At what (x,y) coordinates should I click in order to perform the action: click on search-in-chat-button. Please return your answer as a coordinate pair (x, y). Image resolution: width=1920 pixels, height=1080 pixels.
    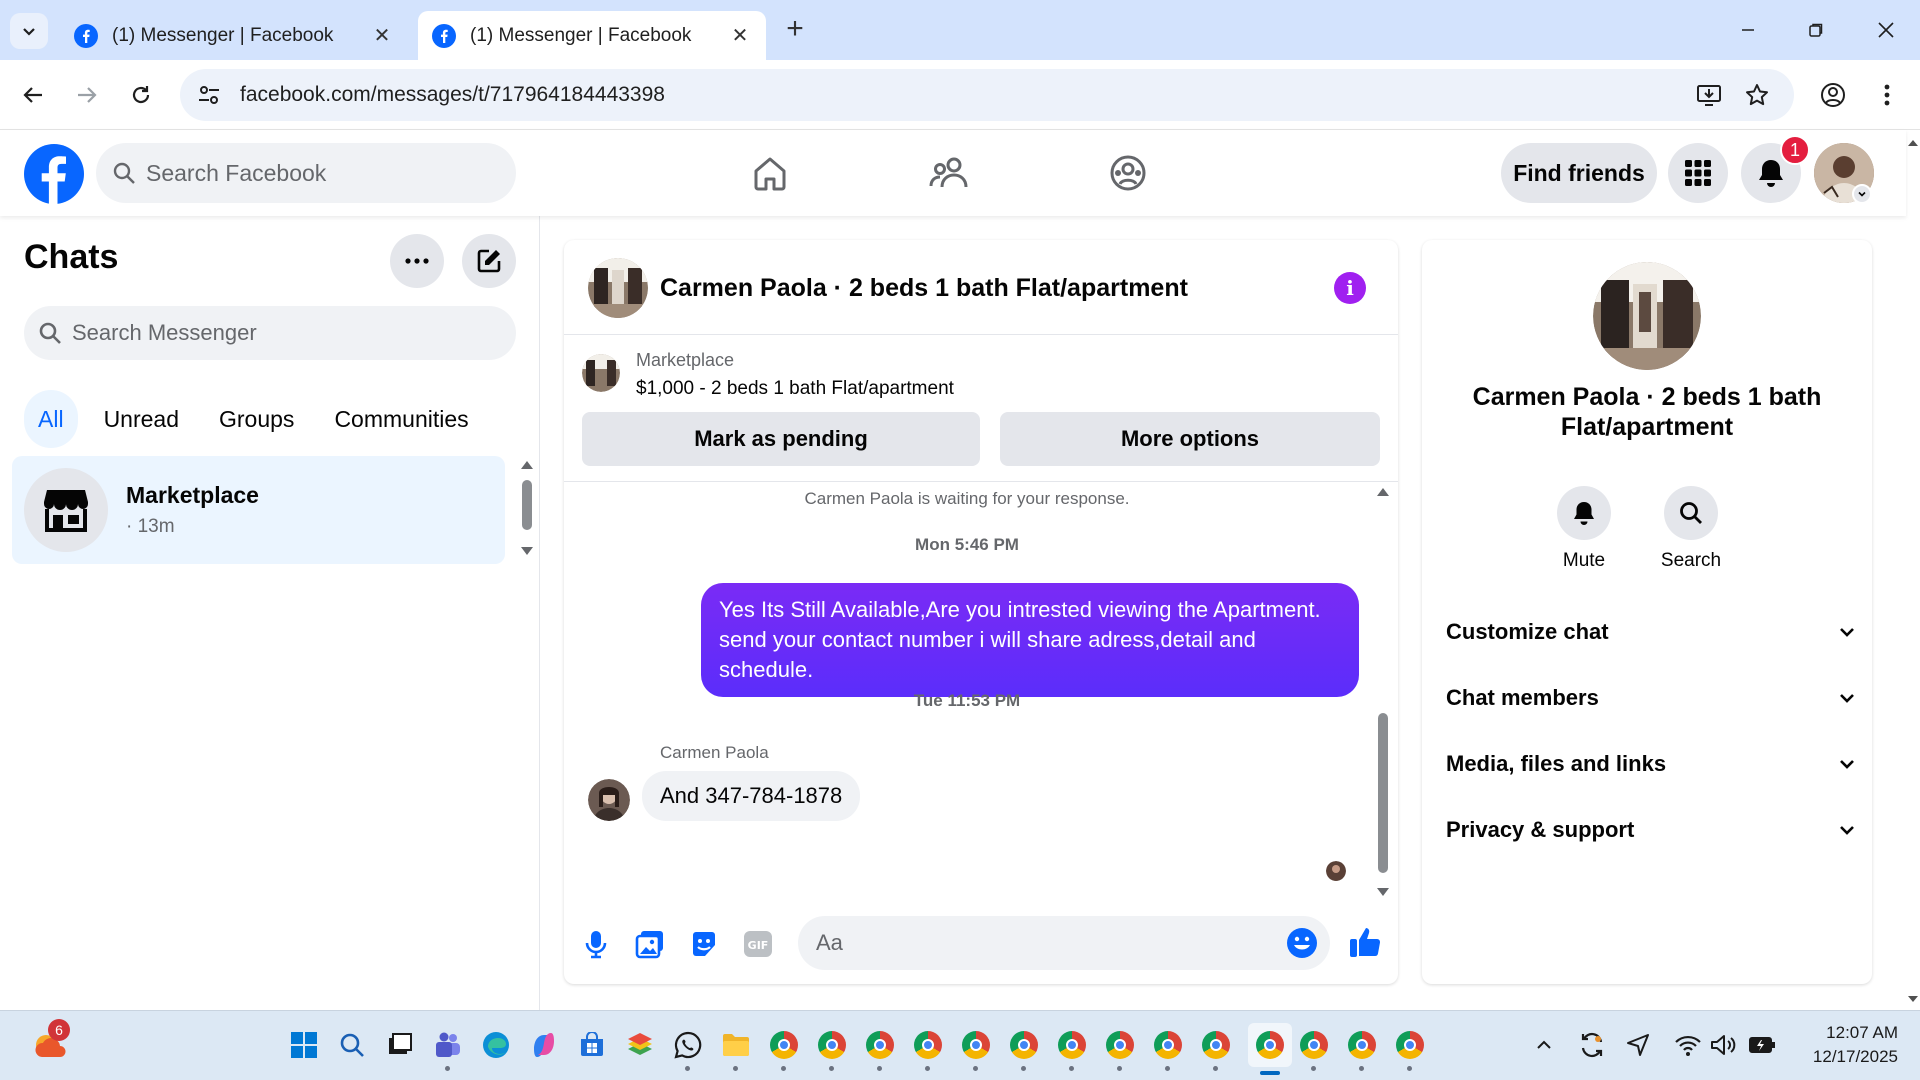
    Looking at the image, I should click on (1691, 513).